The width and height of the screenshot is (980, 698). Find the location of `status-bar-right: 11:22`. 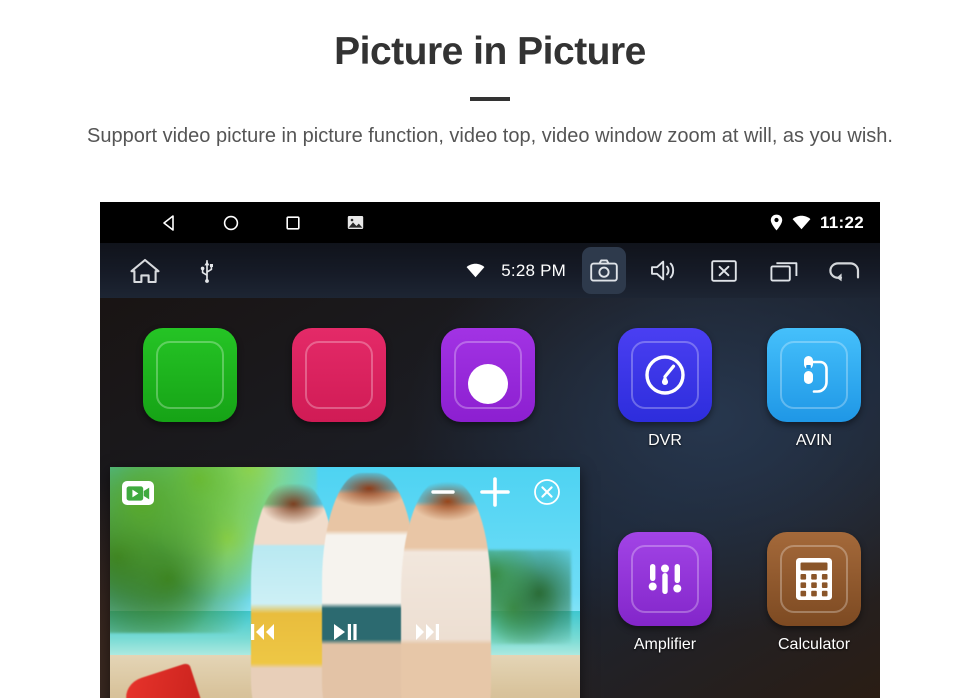

status-bar-right: 11:22 is located at coordinates (817, 222).